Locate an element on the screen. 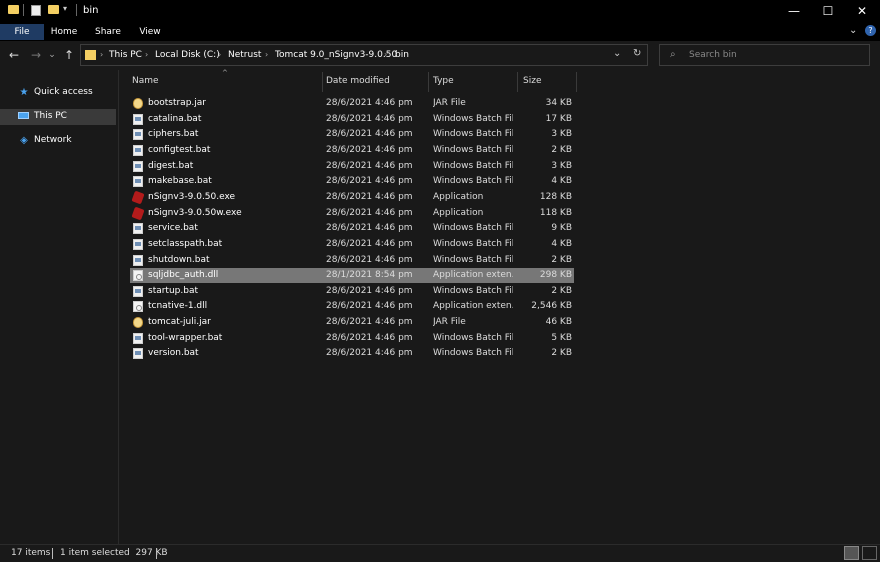  nav-item-this-pc: This PC is located at coordinates (58, 117).